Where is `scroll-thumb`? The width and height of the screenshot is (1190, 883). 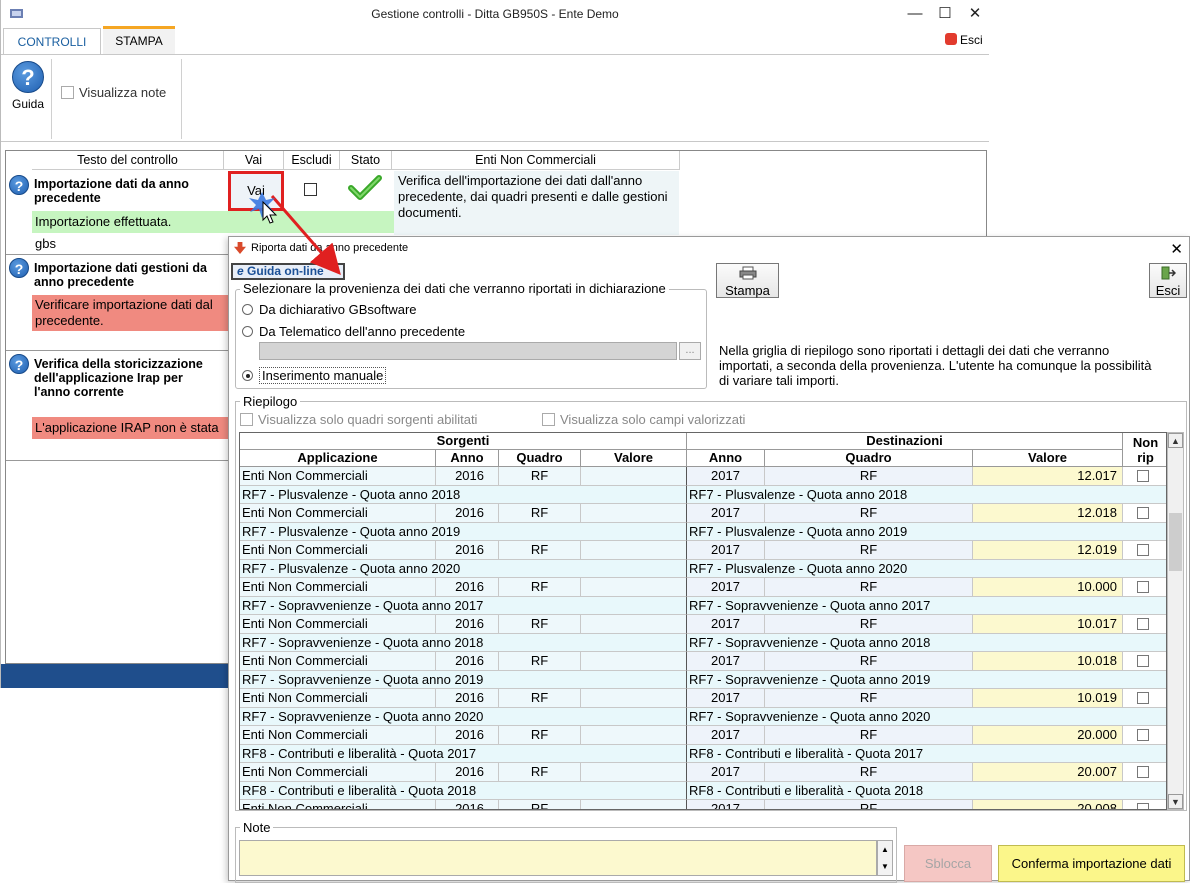
scroll-thumb is located at coordinates (1175, 542).